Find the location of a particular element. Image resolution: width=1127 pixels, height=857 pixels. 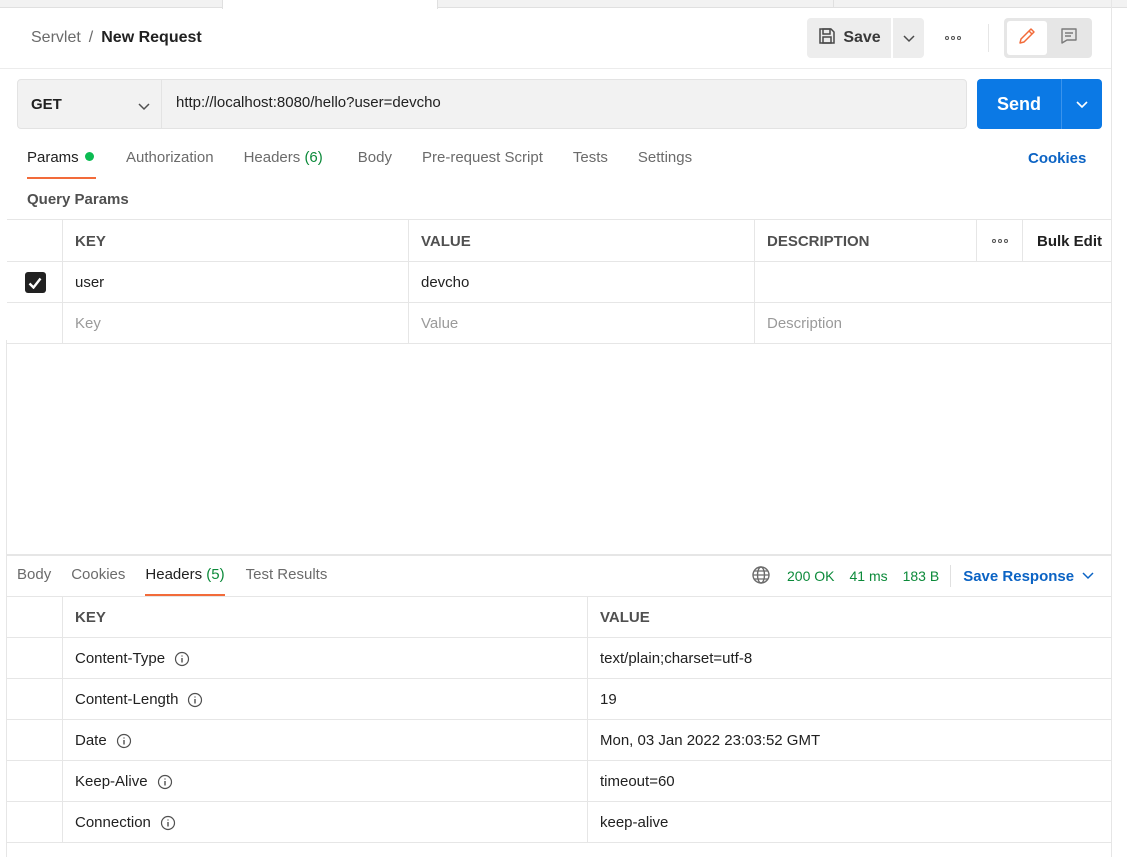

comments-button is located at coordinates (1069, 38).